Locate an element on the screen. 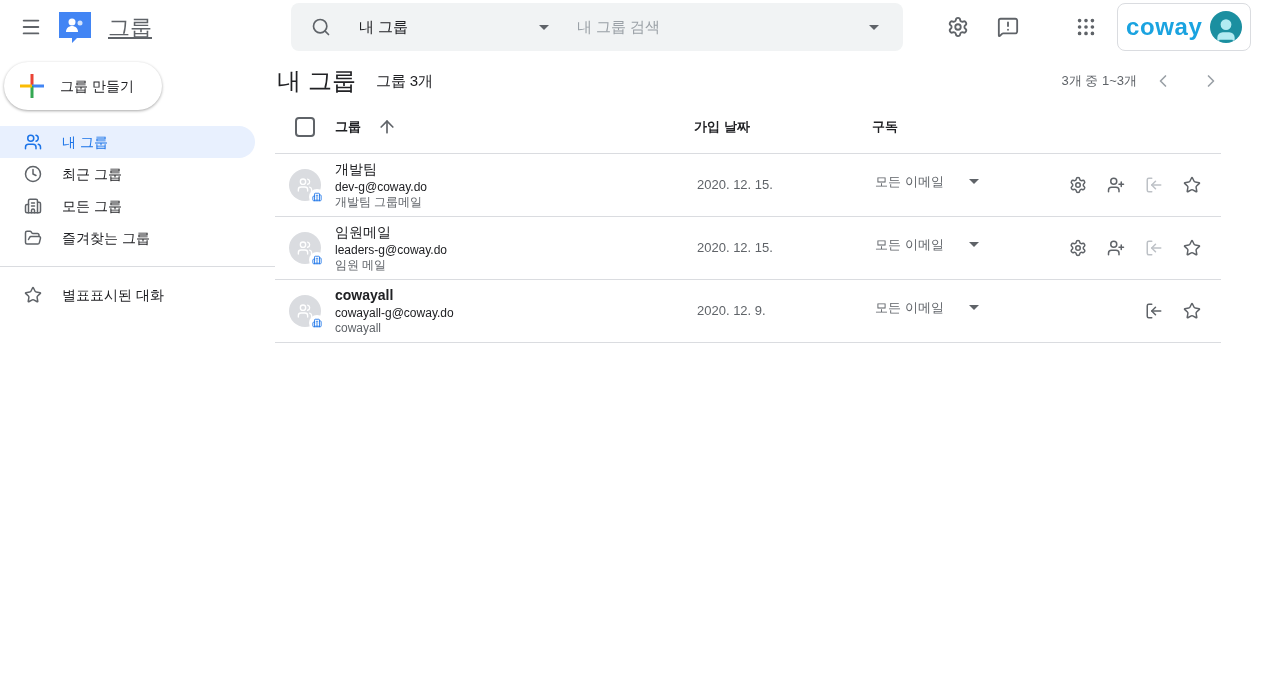 This screenshot has height=680, width=1265. search-options-icon is located at coordinates (874, 27).